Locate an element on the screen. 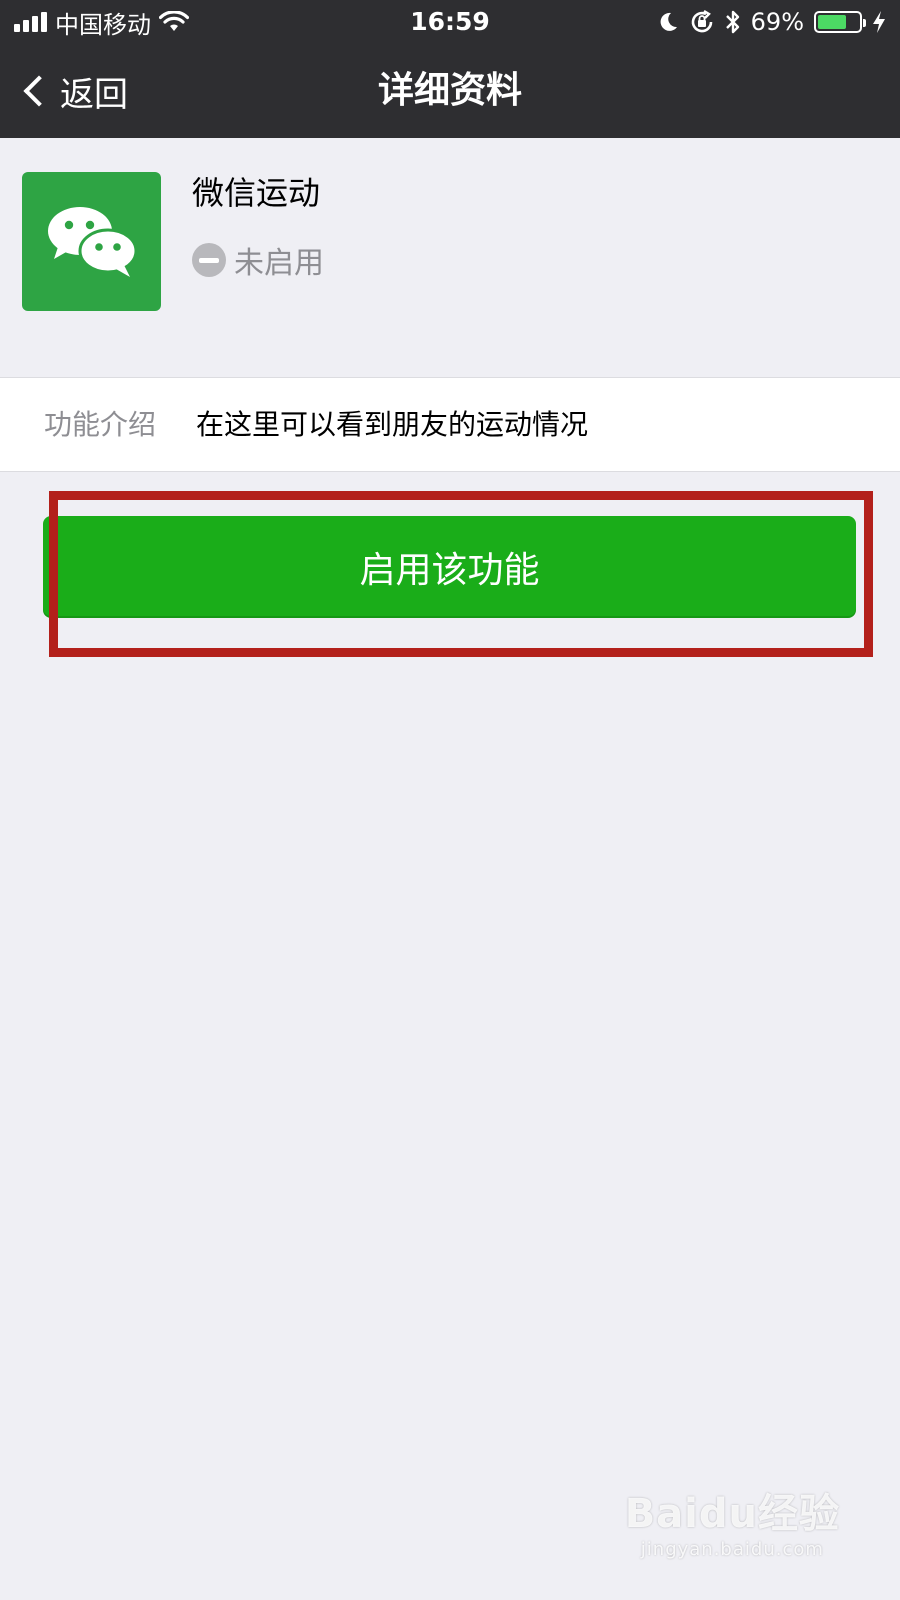 This screenshot has height=1600, width=900. watermark: Baidu经验 jingyan.baidu.com is located at coordinates (732, 1520).